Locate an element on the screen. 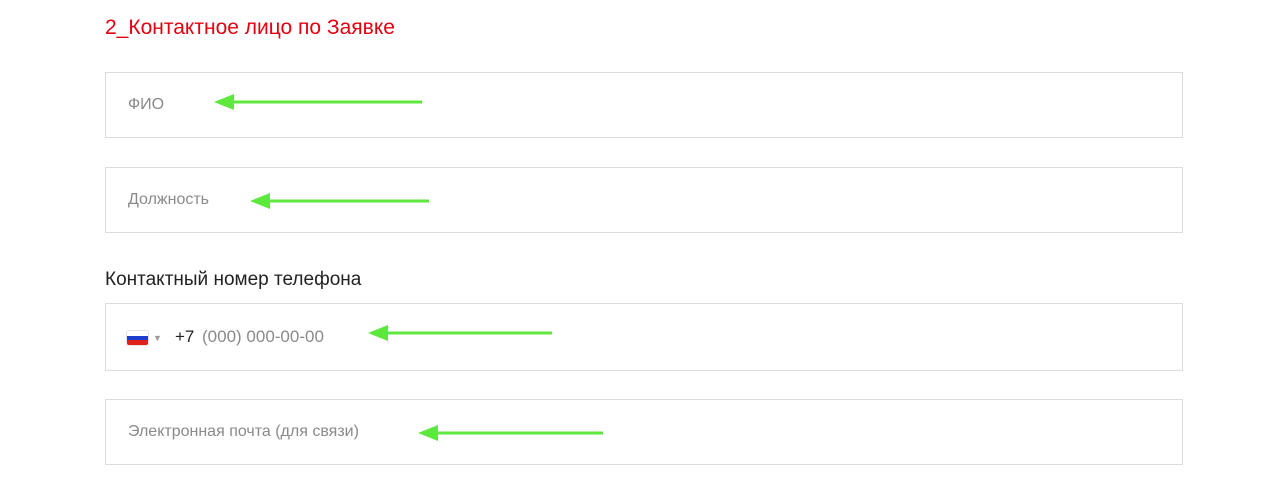 The image size is (1278, 492). country-code-select: ▼ is located at coordinates (147, 337).